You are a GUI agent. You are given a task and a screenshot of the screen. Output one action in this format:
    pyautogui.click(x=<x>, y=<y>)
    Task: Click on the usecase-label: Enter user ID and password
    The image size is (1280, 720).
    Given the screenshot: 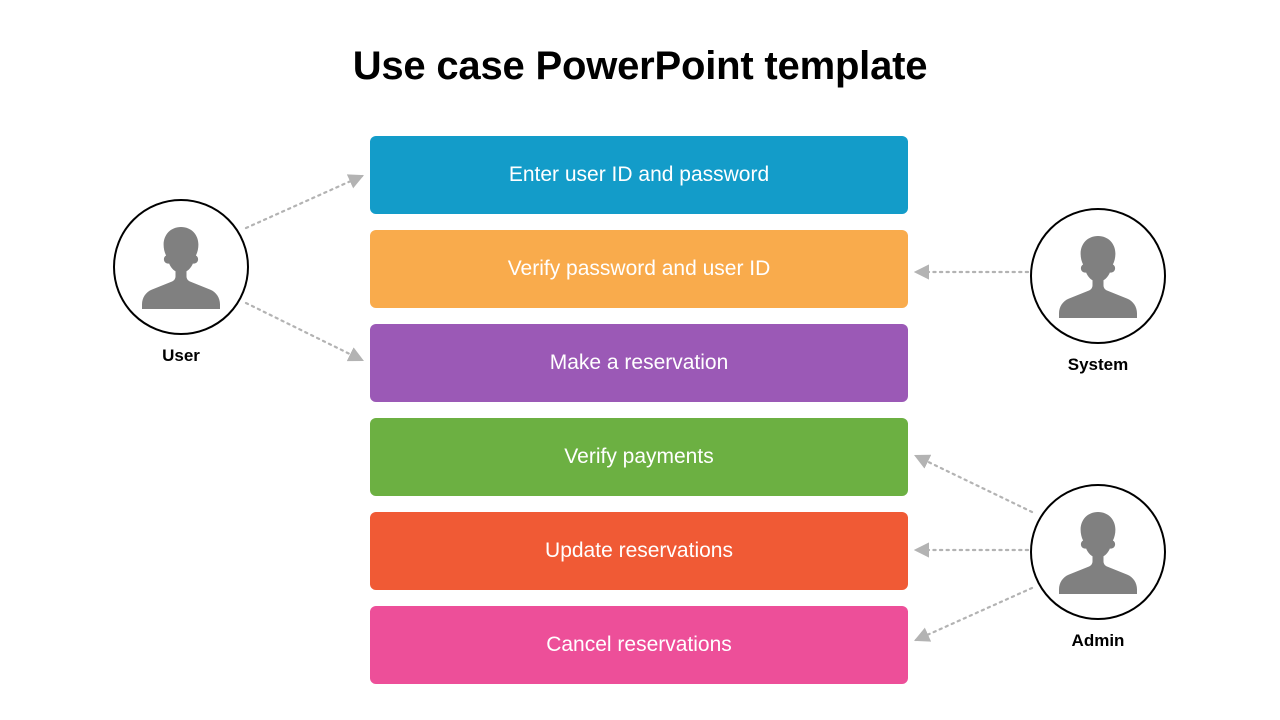 What is the action you would take?
    pyautogui.click(x=639, y=174)
    